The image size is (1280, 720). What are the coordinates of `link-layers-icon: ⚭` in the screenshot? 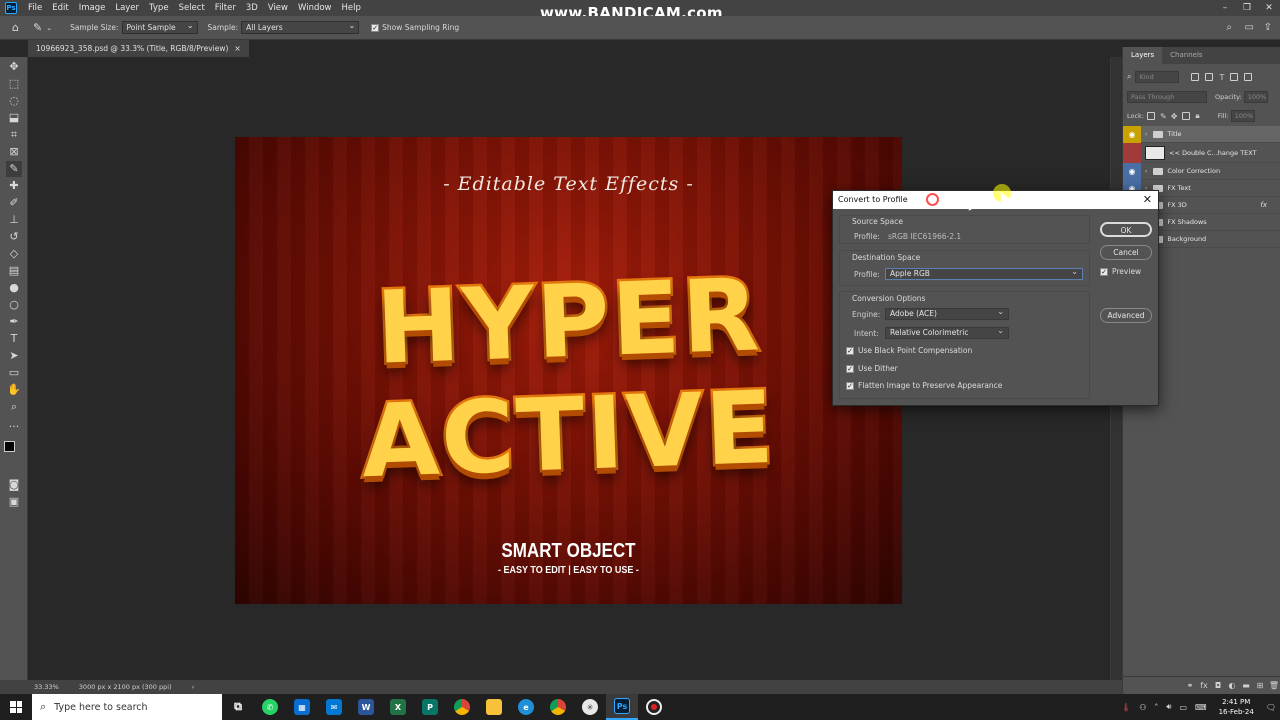 It's located at (1190, 685).